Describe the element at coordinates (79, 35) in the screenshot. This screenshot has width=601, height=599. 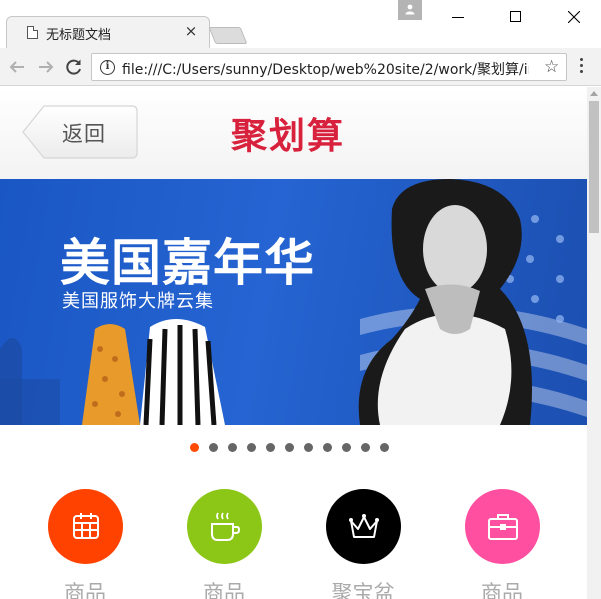
I see `tab-title: 无标题文档` at that location.